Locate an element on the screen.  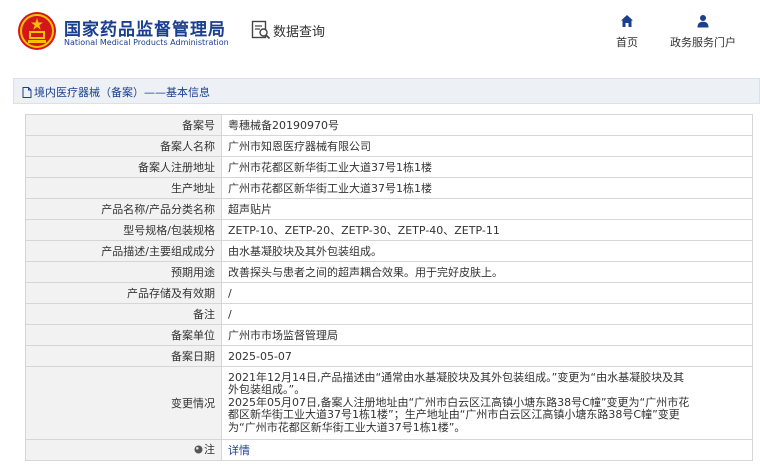
document-icon is located at coordinates (27, 92).